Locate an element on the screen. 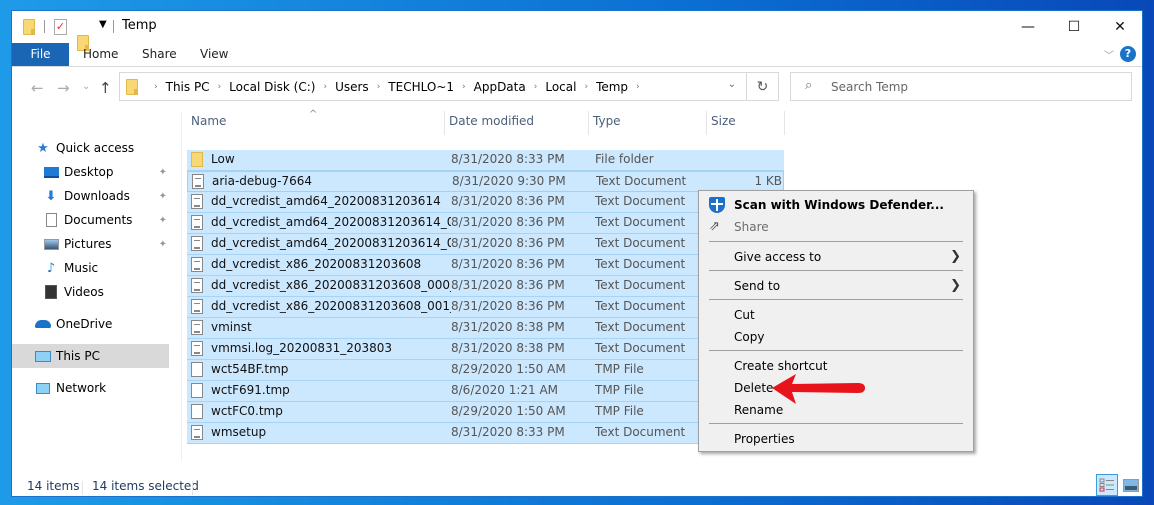  file-name: wctF691.tmp is located at coordinates (250, 390).